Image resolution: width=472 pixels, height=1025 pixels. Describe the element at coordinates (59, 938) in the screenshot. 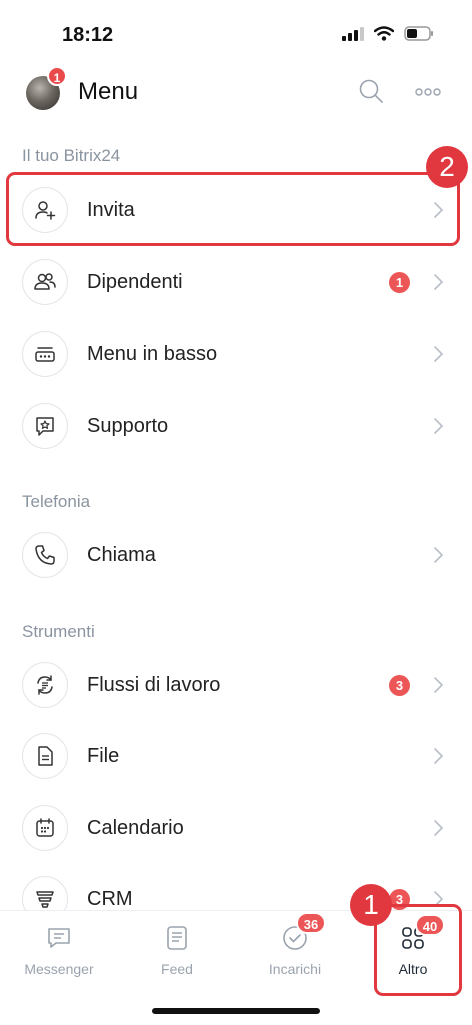

I see `messenger-icon` at that location.